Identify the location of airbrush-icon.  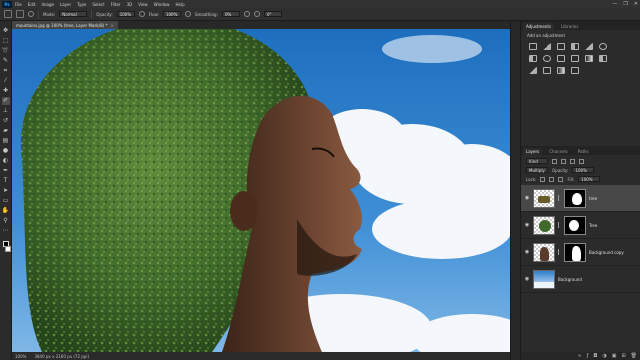
(187, 14).